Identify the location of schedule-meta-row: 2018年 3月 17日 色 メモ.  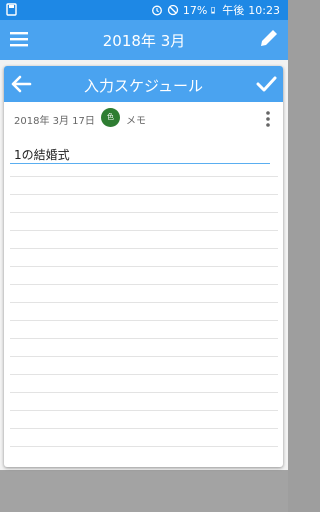
(143, 119).